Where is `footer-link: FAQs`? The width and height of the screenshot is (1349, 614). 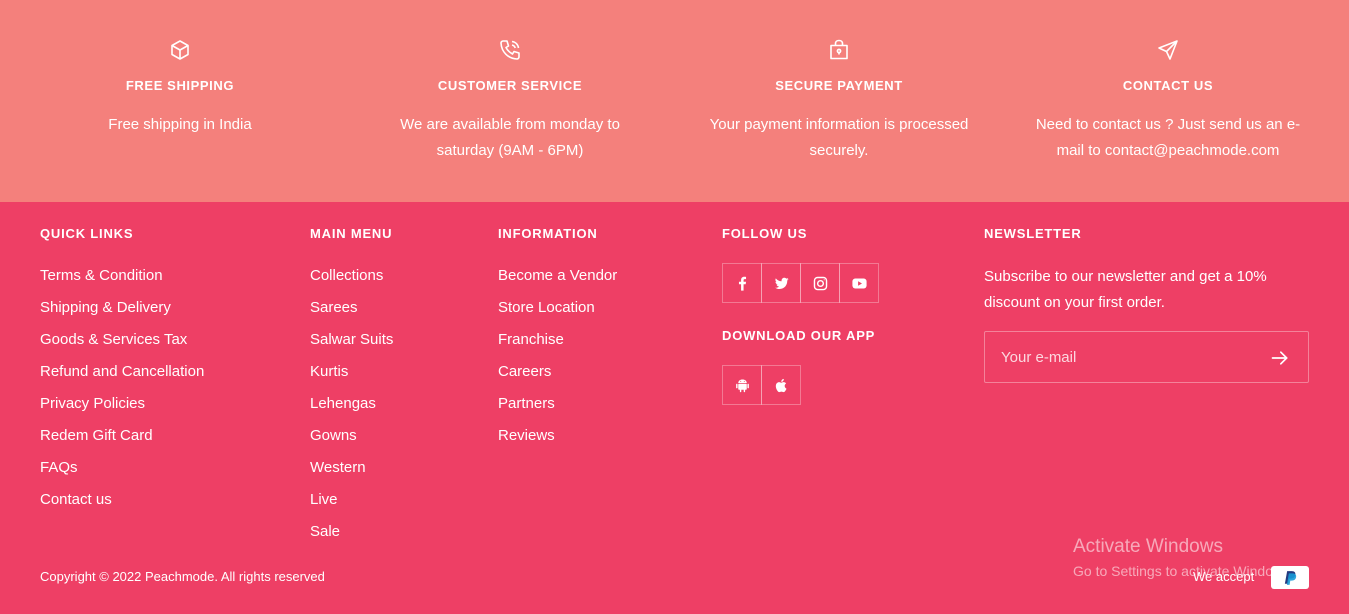
footer-link: FAQs is located at coordinates (160, 472).